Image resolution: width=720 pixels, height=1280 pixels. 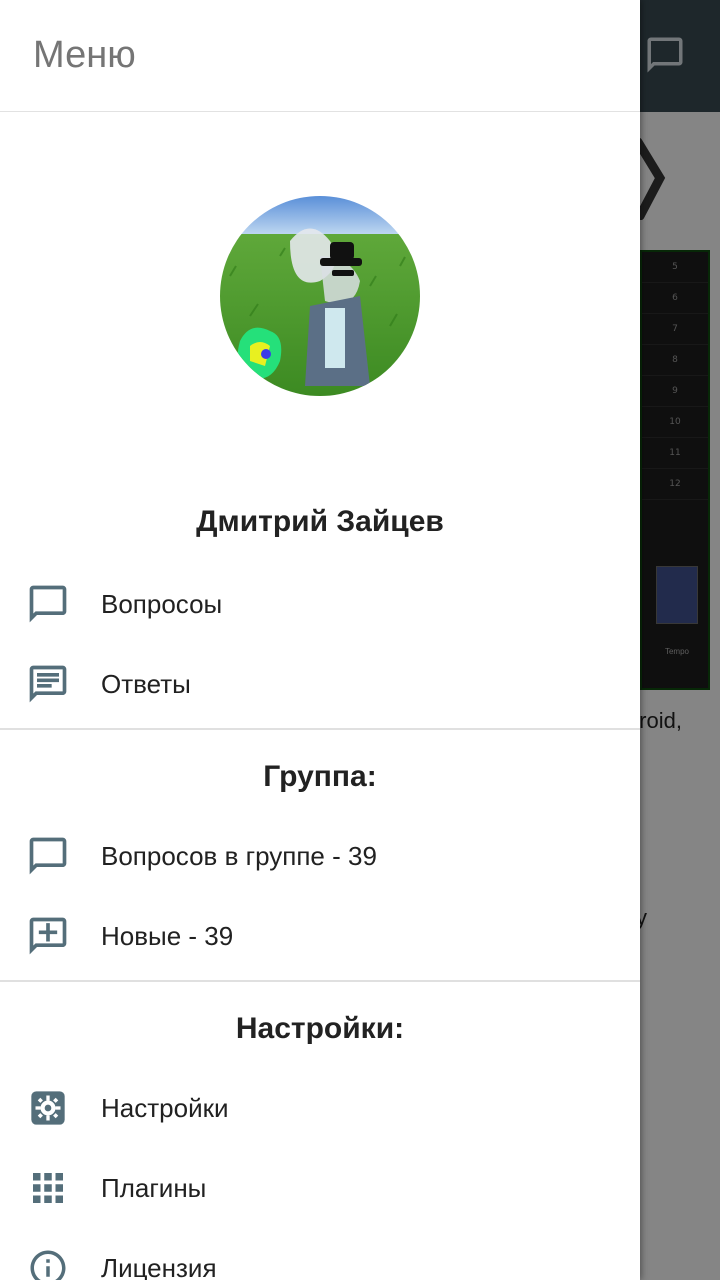 What do you see at coordinates (146, 683) in the screenshot?
I see `menu-item-label: Ответы` at bounding box center [146, 683].